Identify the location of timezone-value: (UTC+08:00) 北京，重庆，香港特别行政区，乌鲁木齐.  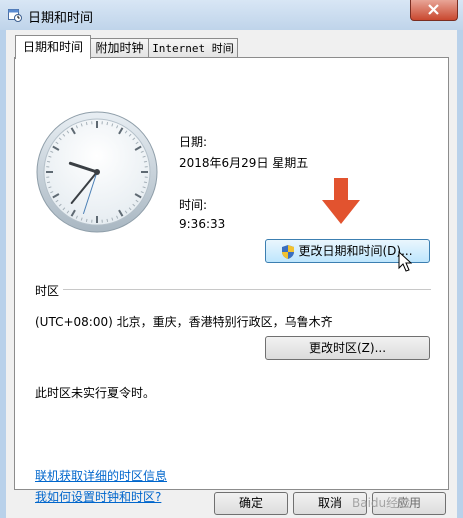
(184, 322).